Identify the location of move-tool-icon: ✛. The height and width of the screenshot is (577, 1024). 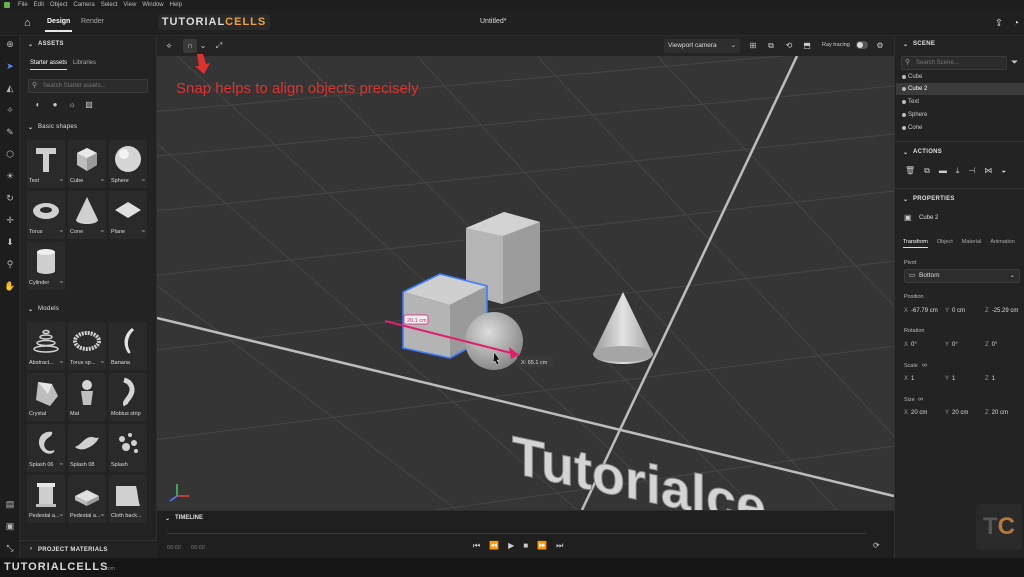
(10, 220).